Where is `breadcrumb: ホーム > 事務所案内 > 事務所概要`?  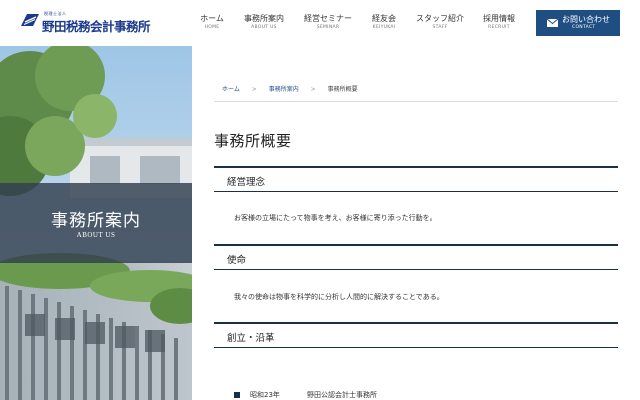 breadcrumb: ホーム > 事務所案内 > 事務所概要 is located at coordinates (295, 88).